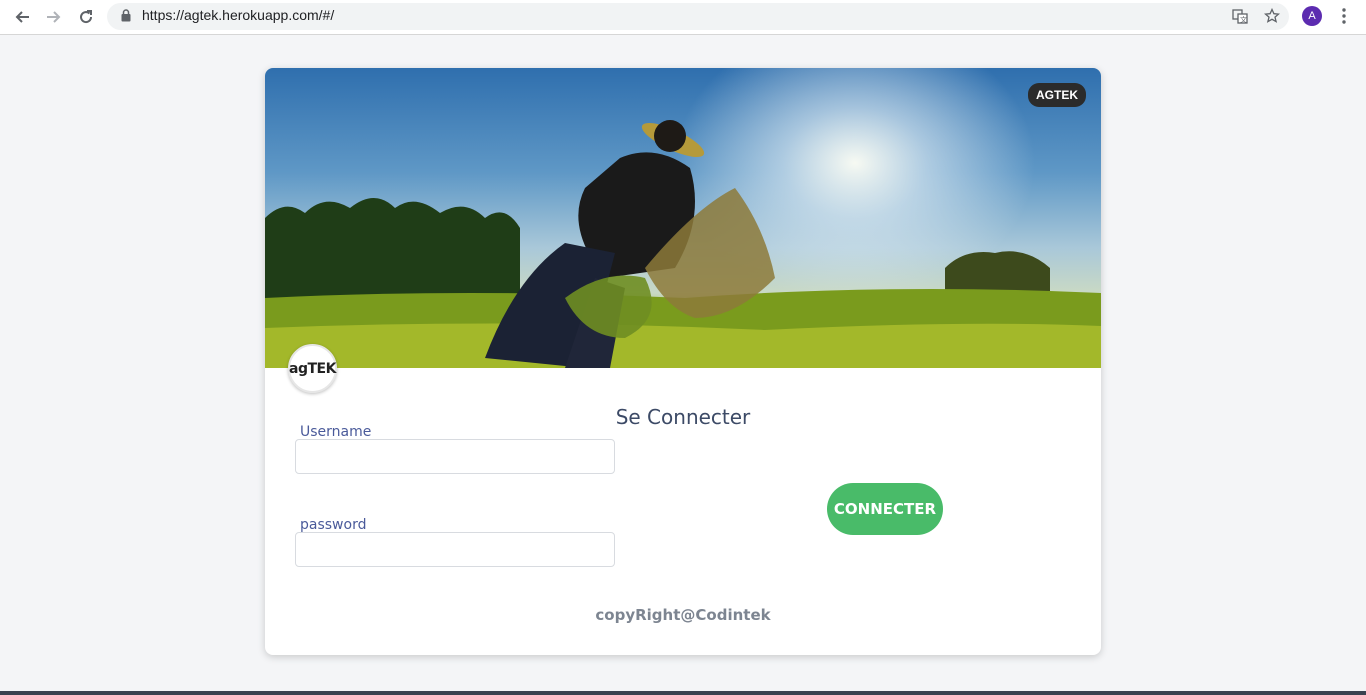 The height and width of the screenshot is (695, 1366). Describe the element at coordinates (683, 417) in the screenshot. I see `page-title: Se Connecter` at that location.